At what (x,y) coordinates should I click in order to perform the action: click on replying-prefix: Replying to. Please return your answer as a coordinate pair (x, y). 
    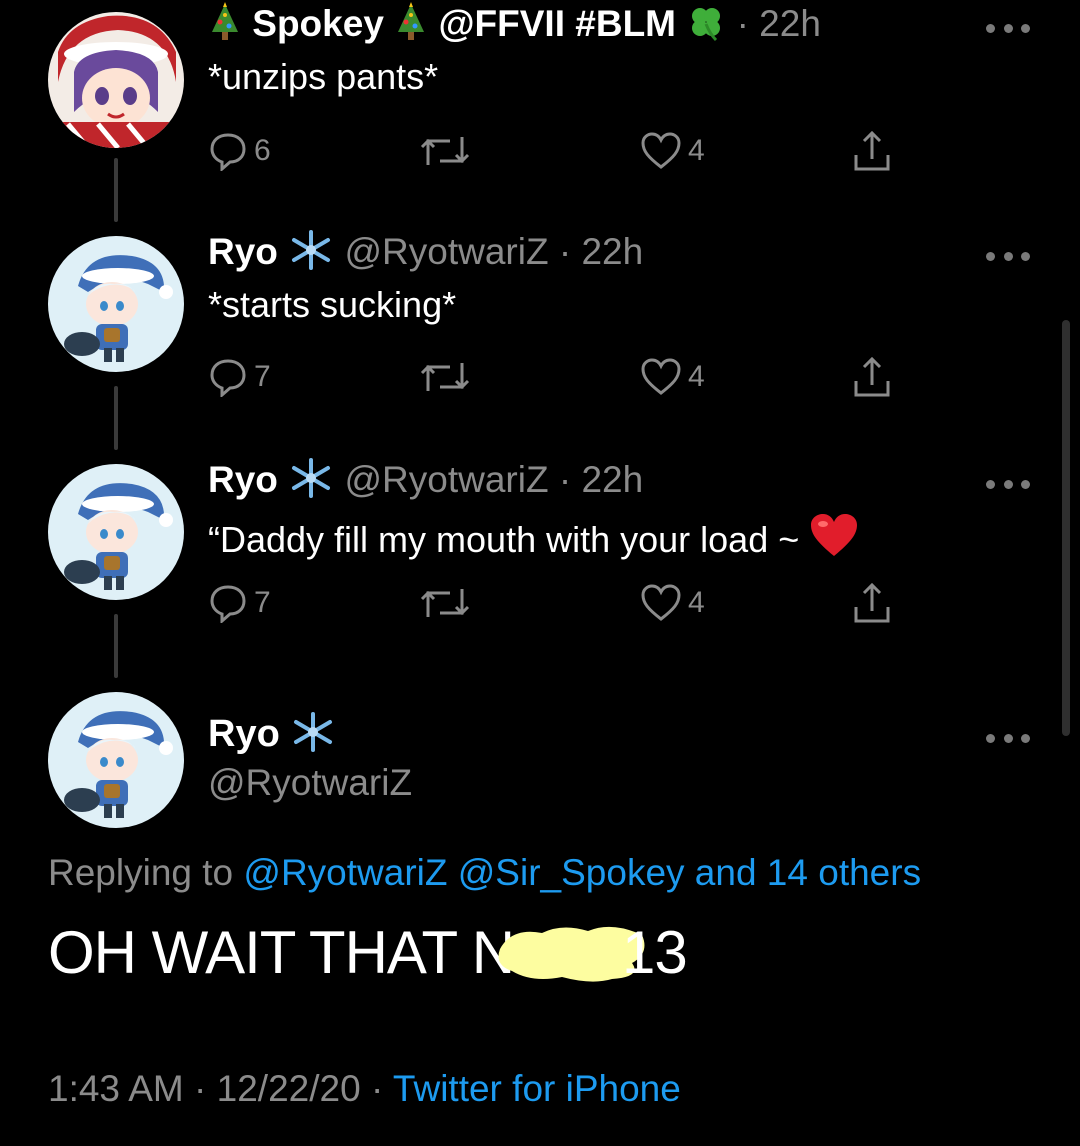
    Looking at the image, I should click on (141, 872).